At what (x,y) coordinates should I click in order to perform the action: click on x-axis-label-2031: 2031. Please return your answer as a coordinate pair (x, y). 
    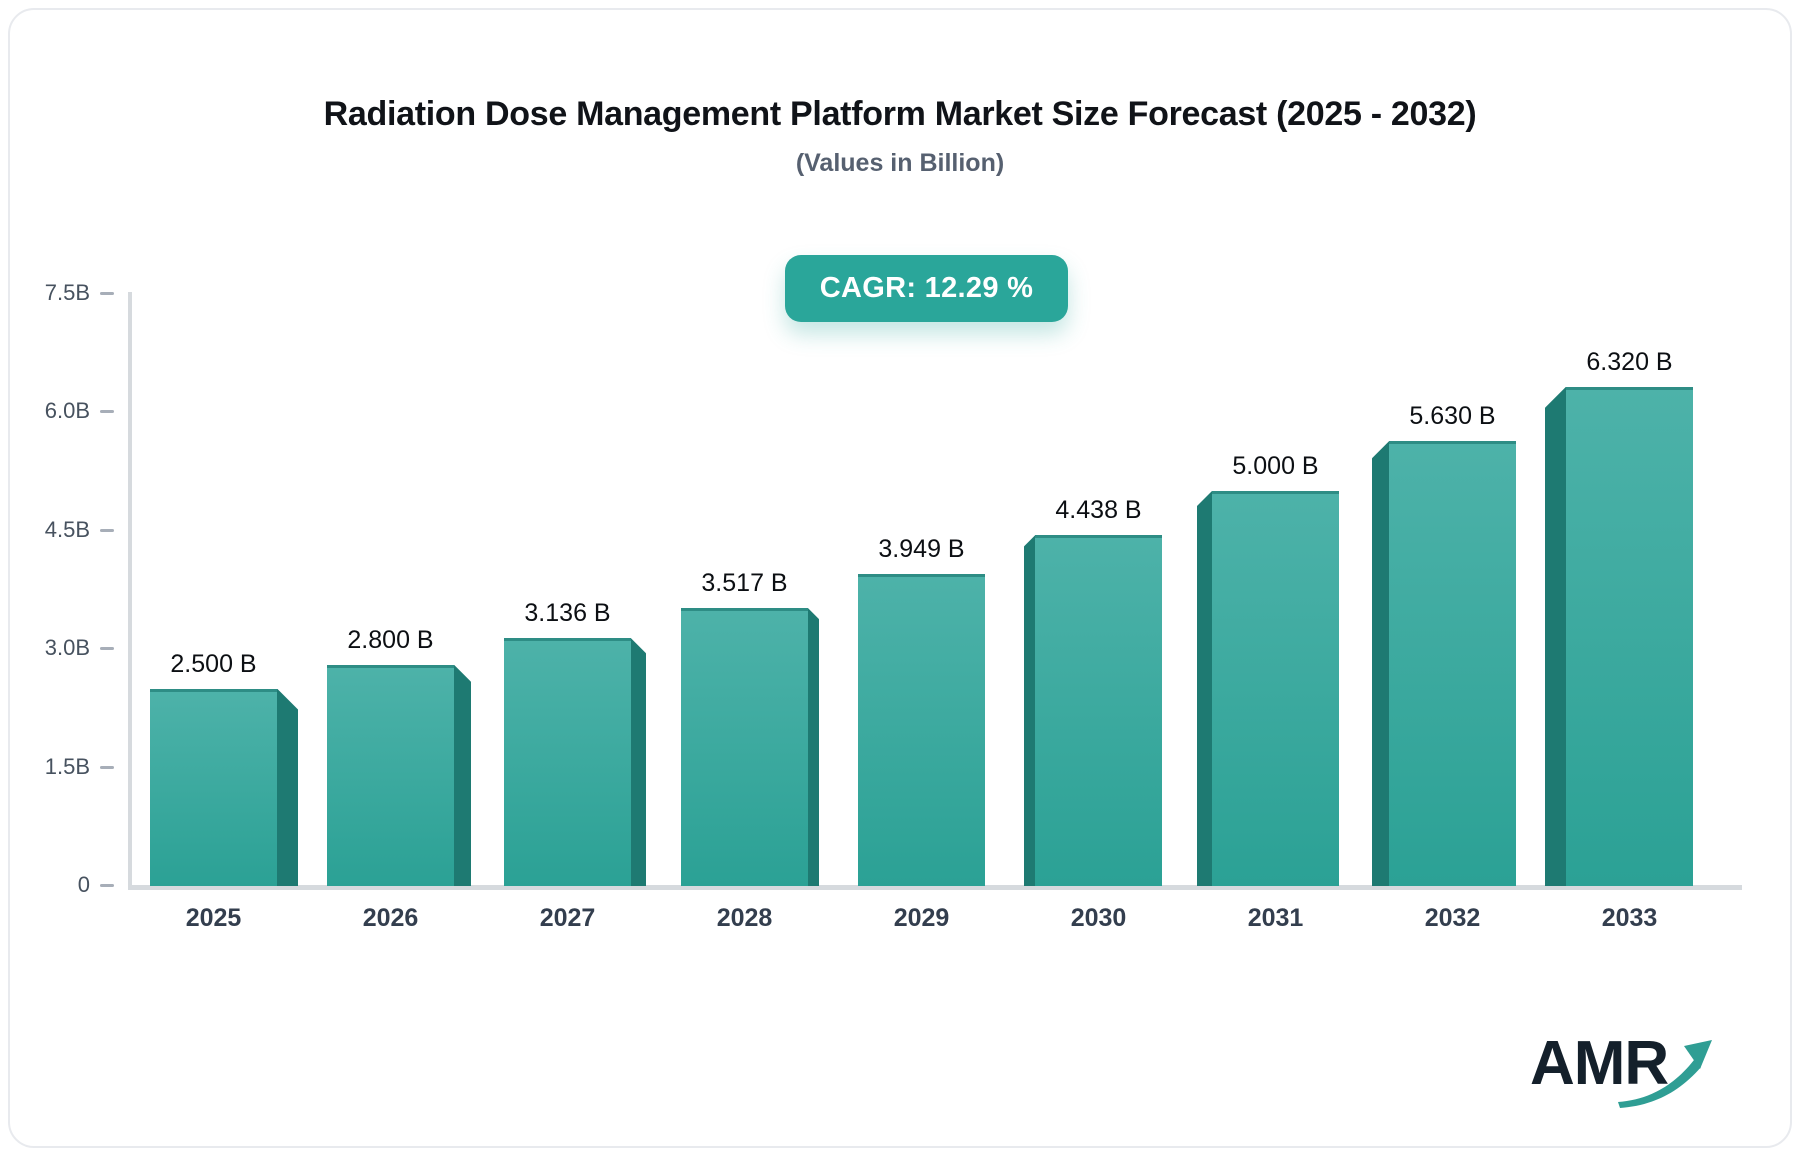
    Looking at the image, I should click on (1275, 918).